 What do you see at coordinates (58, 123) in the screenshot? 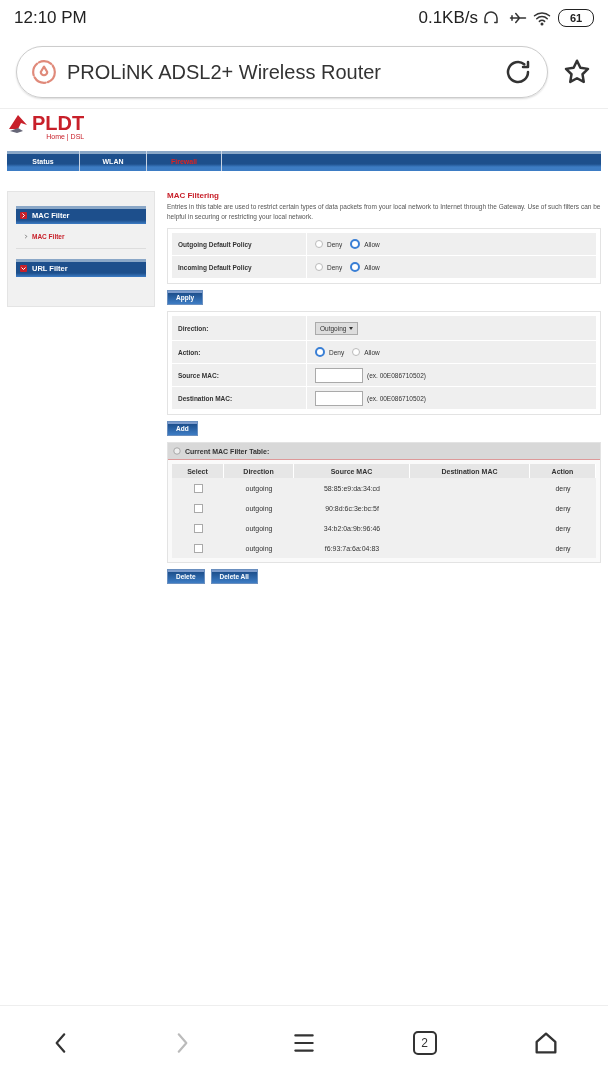
I see `brand-name: PLDT` at bounding box center [58, 123].